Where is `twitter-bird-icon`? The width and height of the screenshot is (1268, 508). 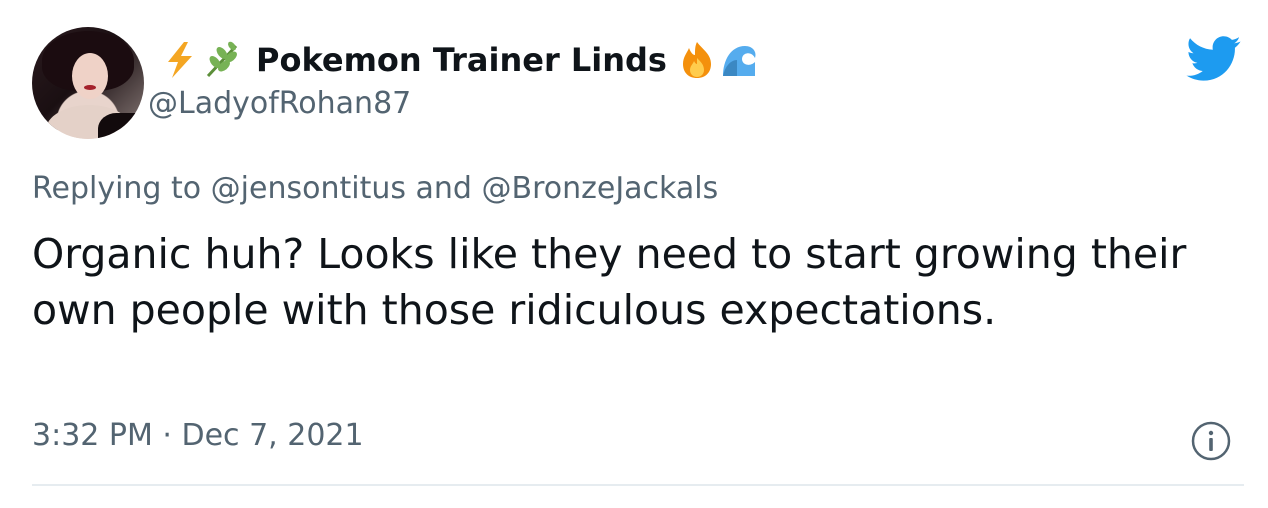
twitter-bird-icon is located at coordinates (1214, 59).